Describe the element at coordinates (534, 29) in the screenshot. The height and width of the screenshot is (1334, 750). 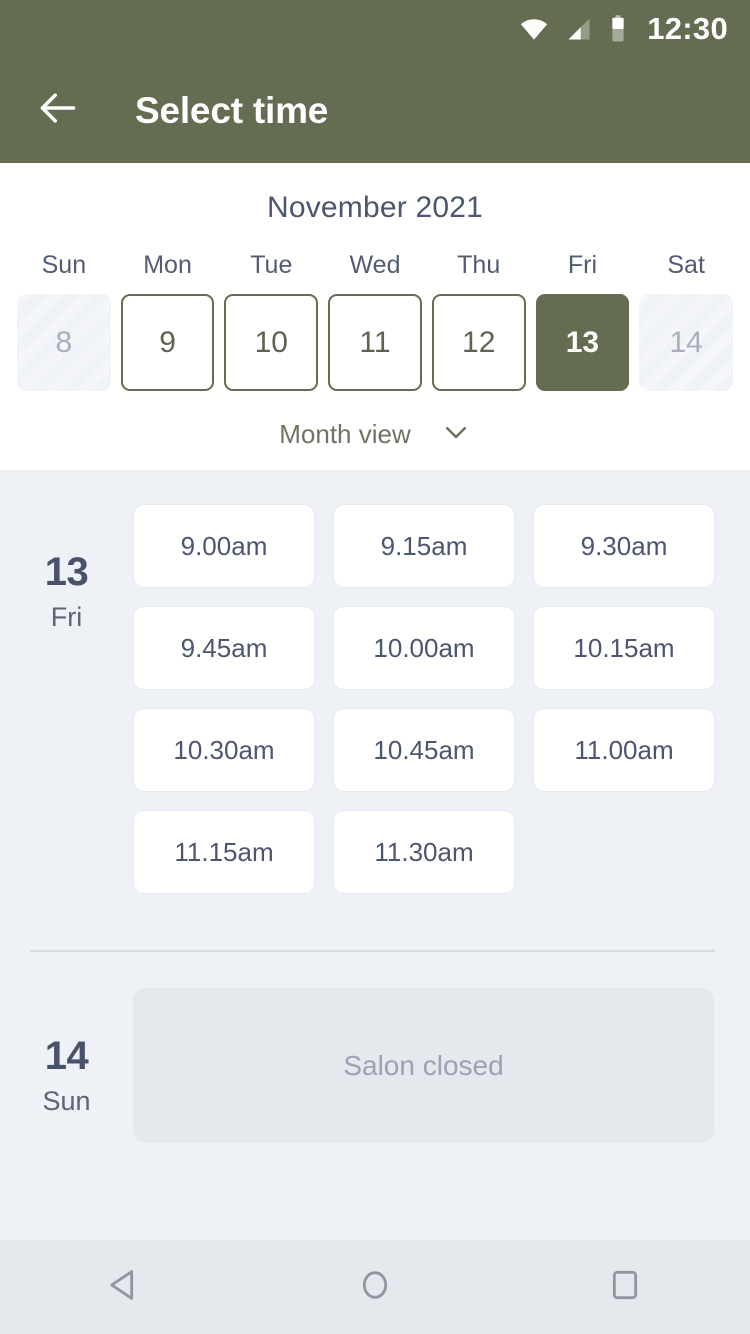
I see `wifi-icon` at that location.